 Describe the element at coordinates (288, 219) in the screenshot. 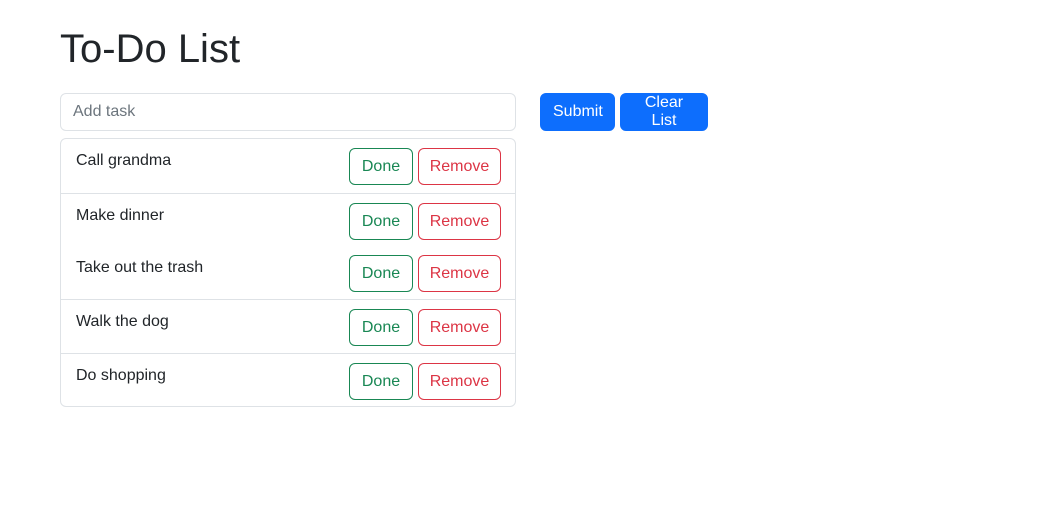

I see `task-item-make-dinner: Make dinner Done Remove` at that location.